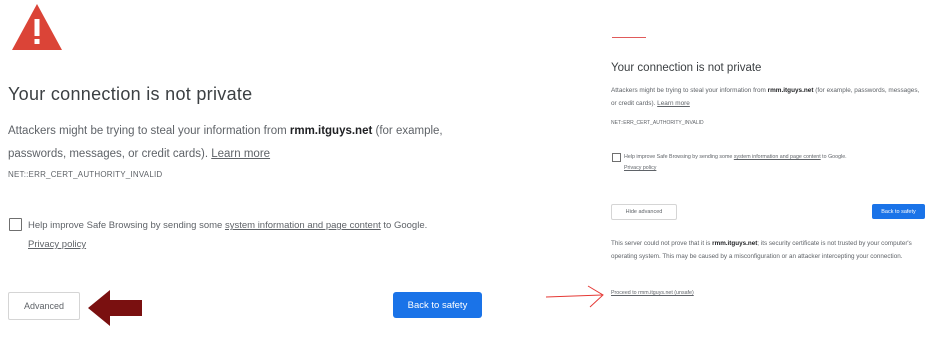 This screenshot has height=339, width=925. Describe the element at coordinates (115, 308) in the screenshot. I see `arrow-left-icon` at that location.